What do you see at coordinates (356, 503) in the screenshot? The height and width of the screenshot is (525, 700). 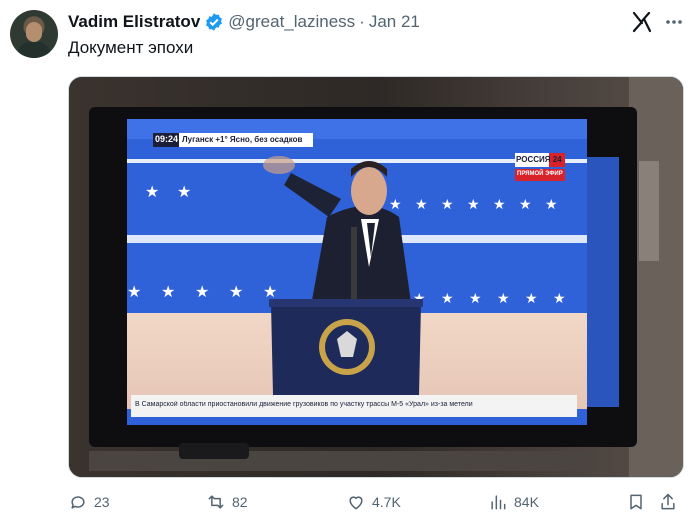 I see `like-icon` at bounding box center [356, 503].